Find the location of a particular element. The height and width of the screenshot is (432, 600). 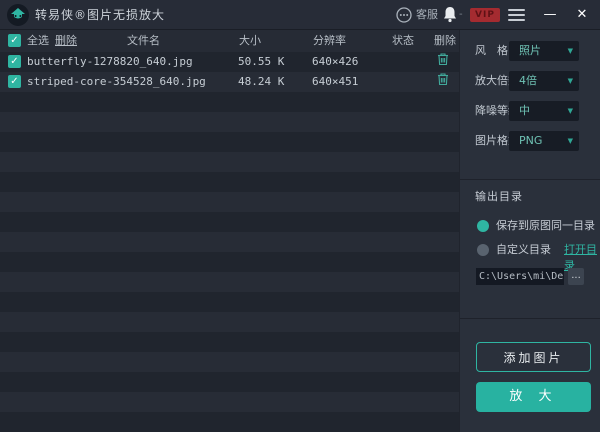

radio-unselected-icon is located at coordinates (483, 250).